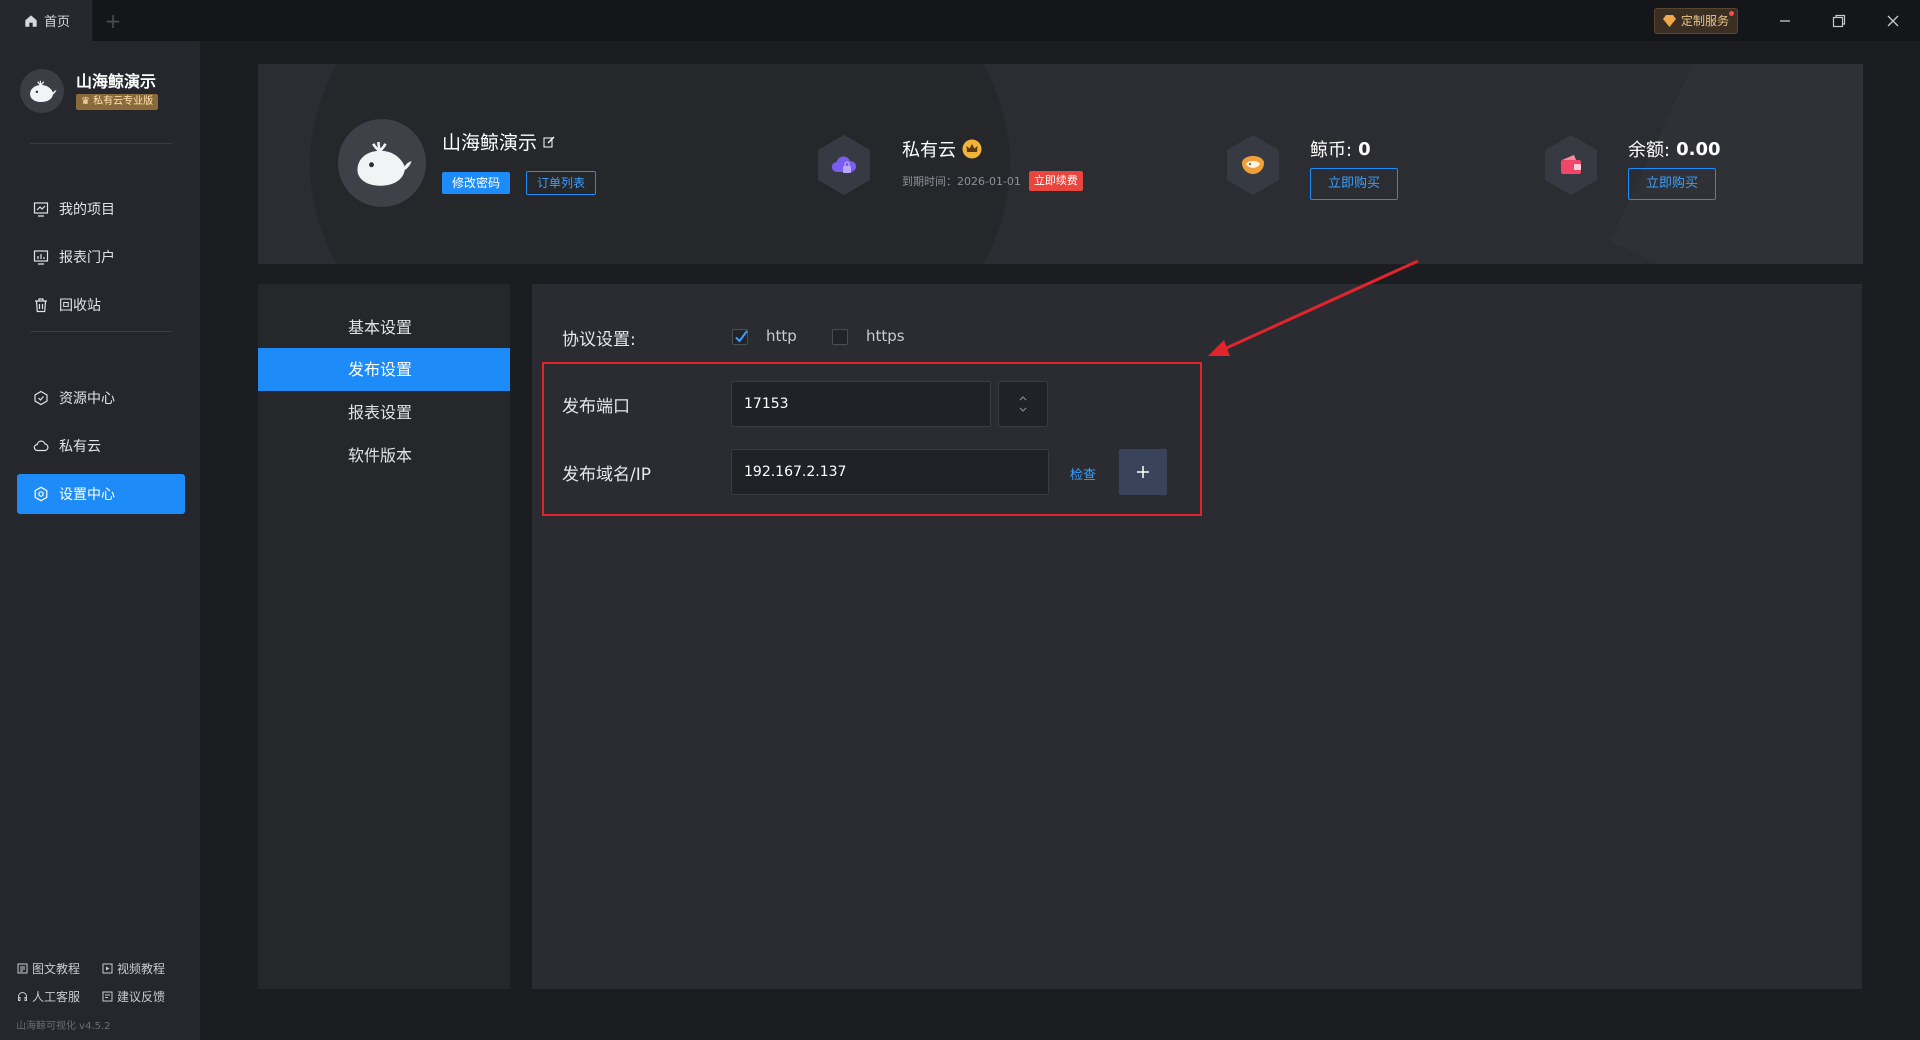  I want to click on settings-menu: 基本设置 发布设置 报表设置 软件版本, so click(384, 636).